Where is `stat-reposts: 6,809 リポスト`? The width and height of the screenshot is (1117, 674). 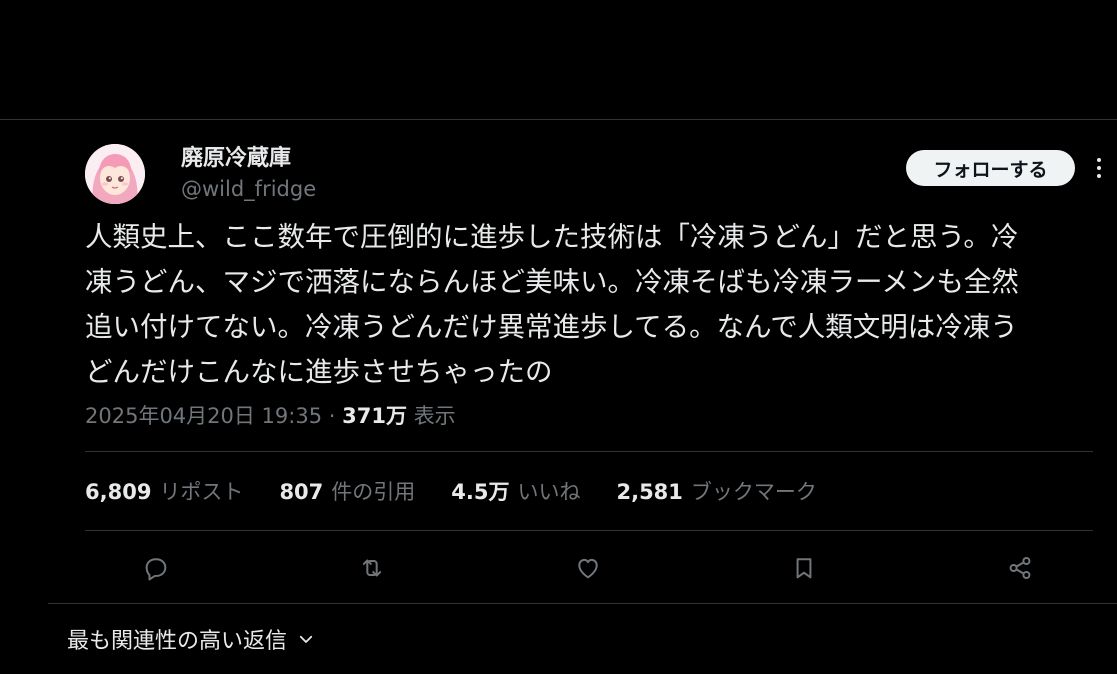
stat-reposts: 6,809 リポスト is located at coordinates (164, 492).